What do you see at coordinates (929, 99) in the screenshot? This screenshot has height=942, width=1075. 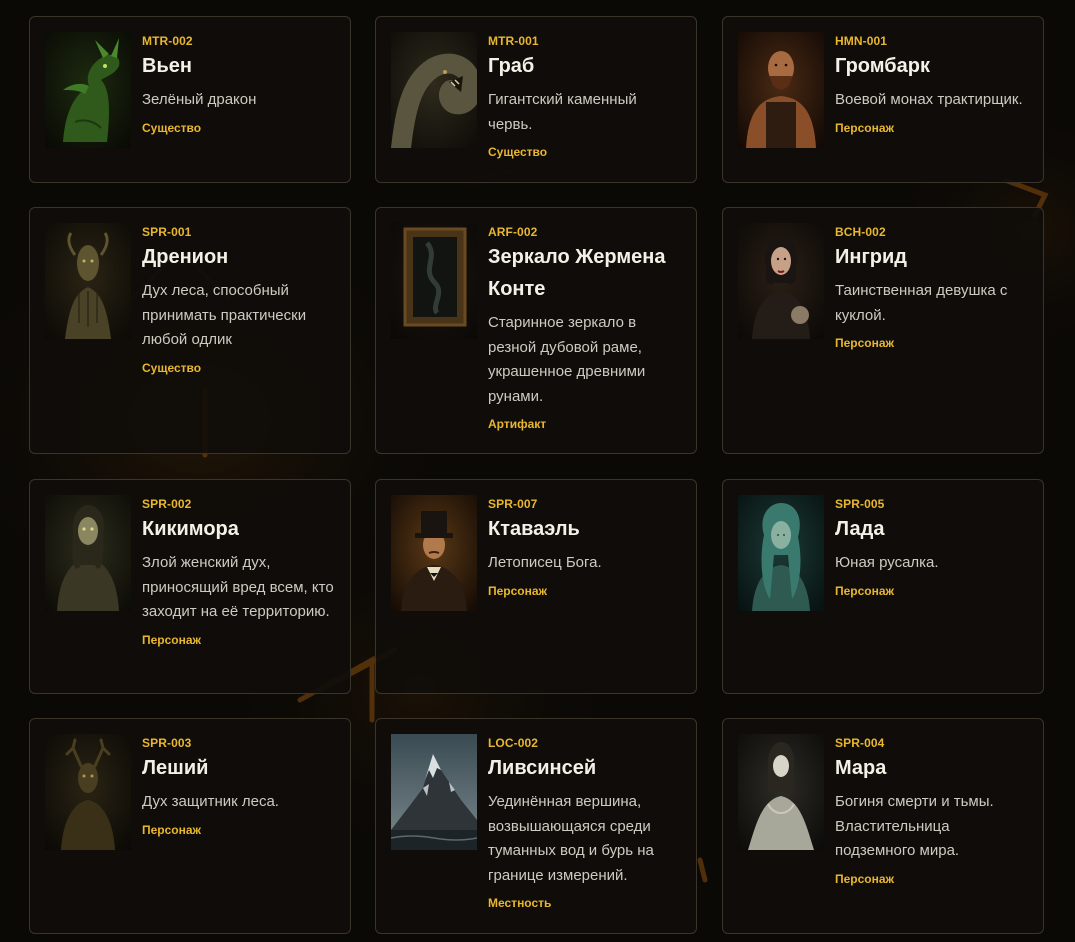 I see `entity-description: Воевой монах трактирщик.` at bounding box center [929, 99].